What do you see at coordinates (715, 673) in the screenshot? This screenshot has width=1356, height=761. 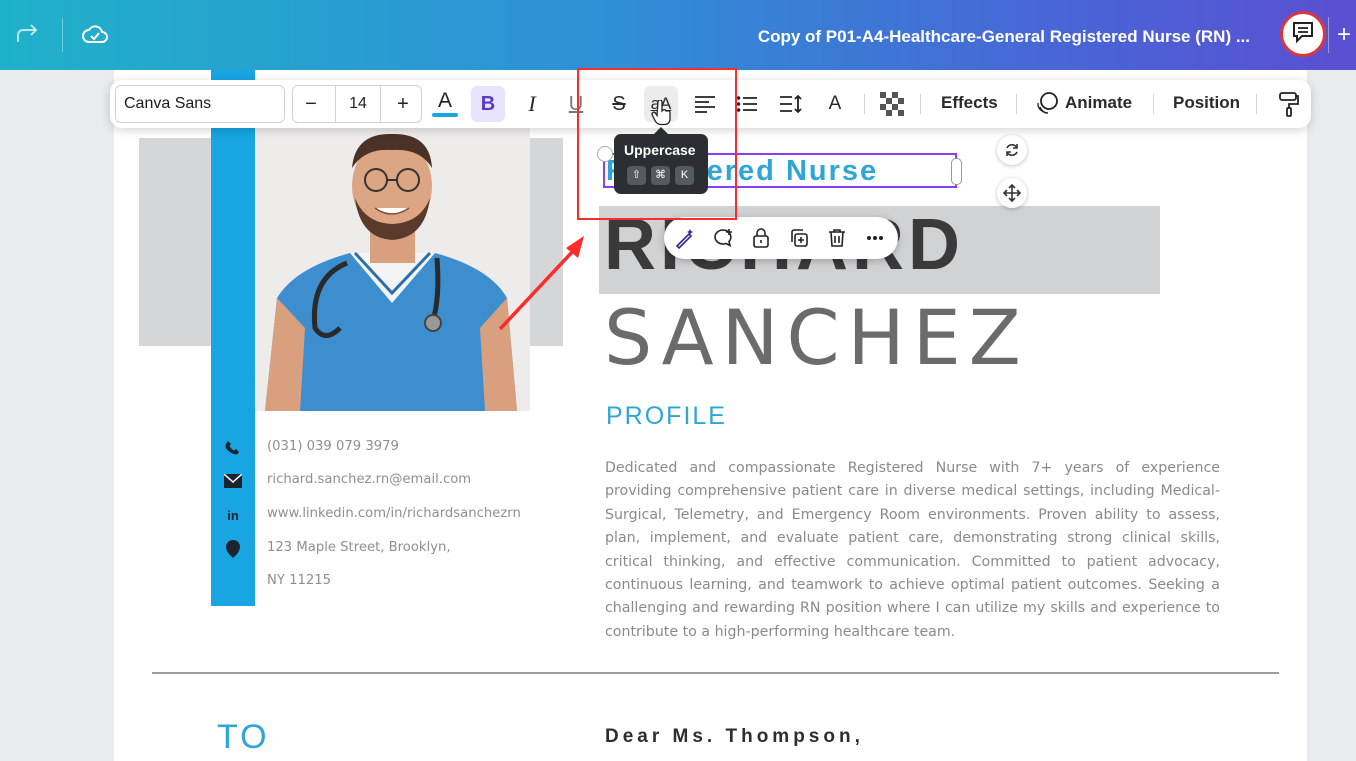 I see `section-divider` at bounding box center [715, 673].